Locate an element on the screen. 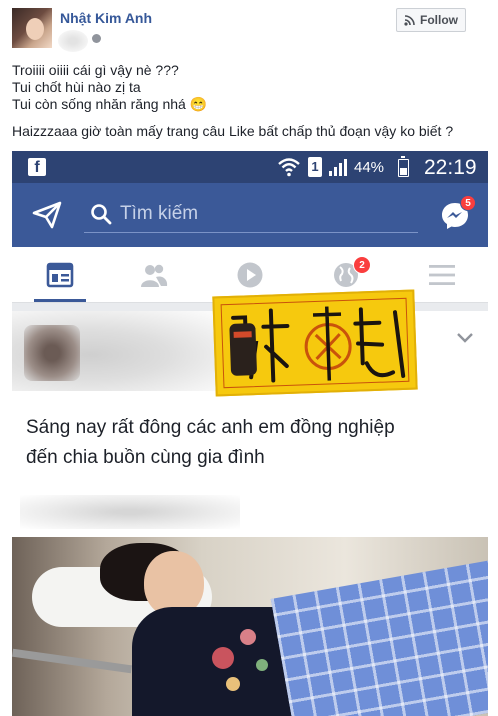  battery-percent: 44% is located at coordinates (369, 167).